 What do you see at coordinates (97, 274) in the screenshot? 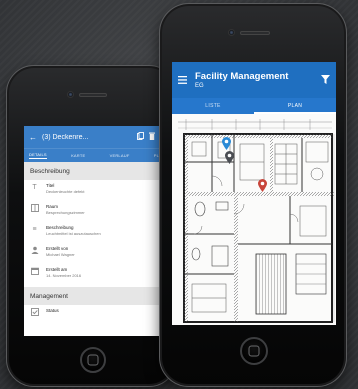
I see `detail-row-created-at: Erstellt am 14. November 2016` at bounding box center [97, 274].